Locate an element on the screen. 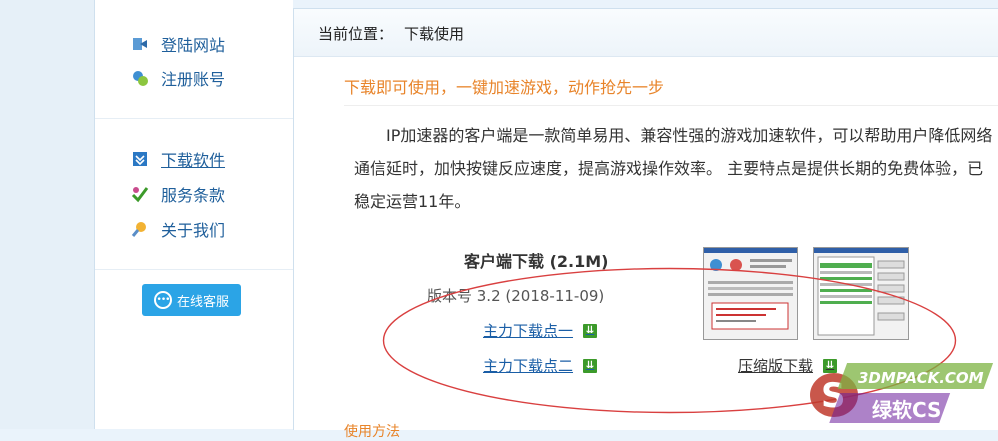 This screenshot has height=441, width=998. download-link-primary-2: 主力下载点二 ⇊ is located at coordinates (540, 365).